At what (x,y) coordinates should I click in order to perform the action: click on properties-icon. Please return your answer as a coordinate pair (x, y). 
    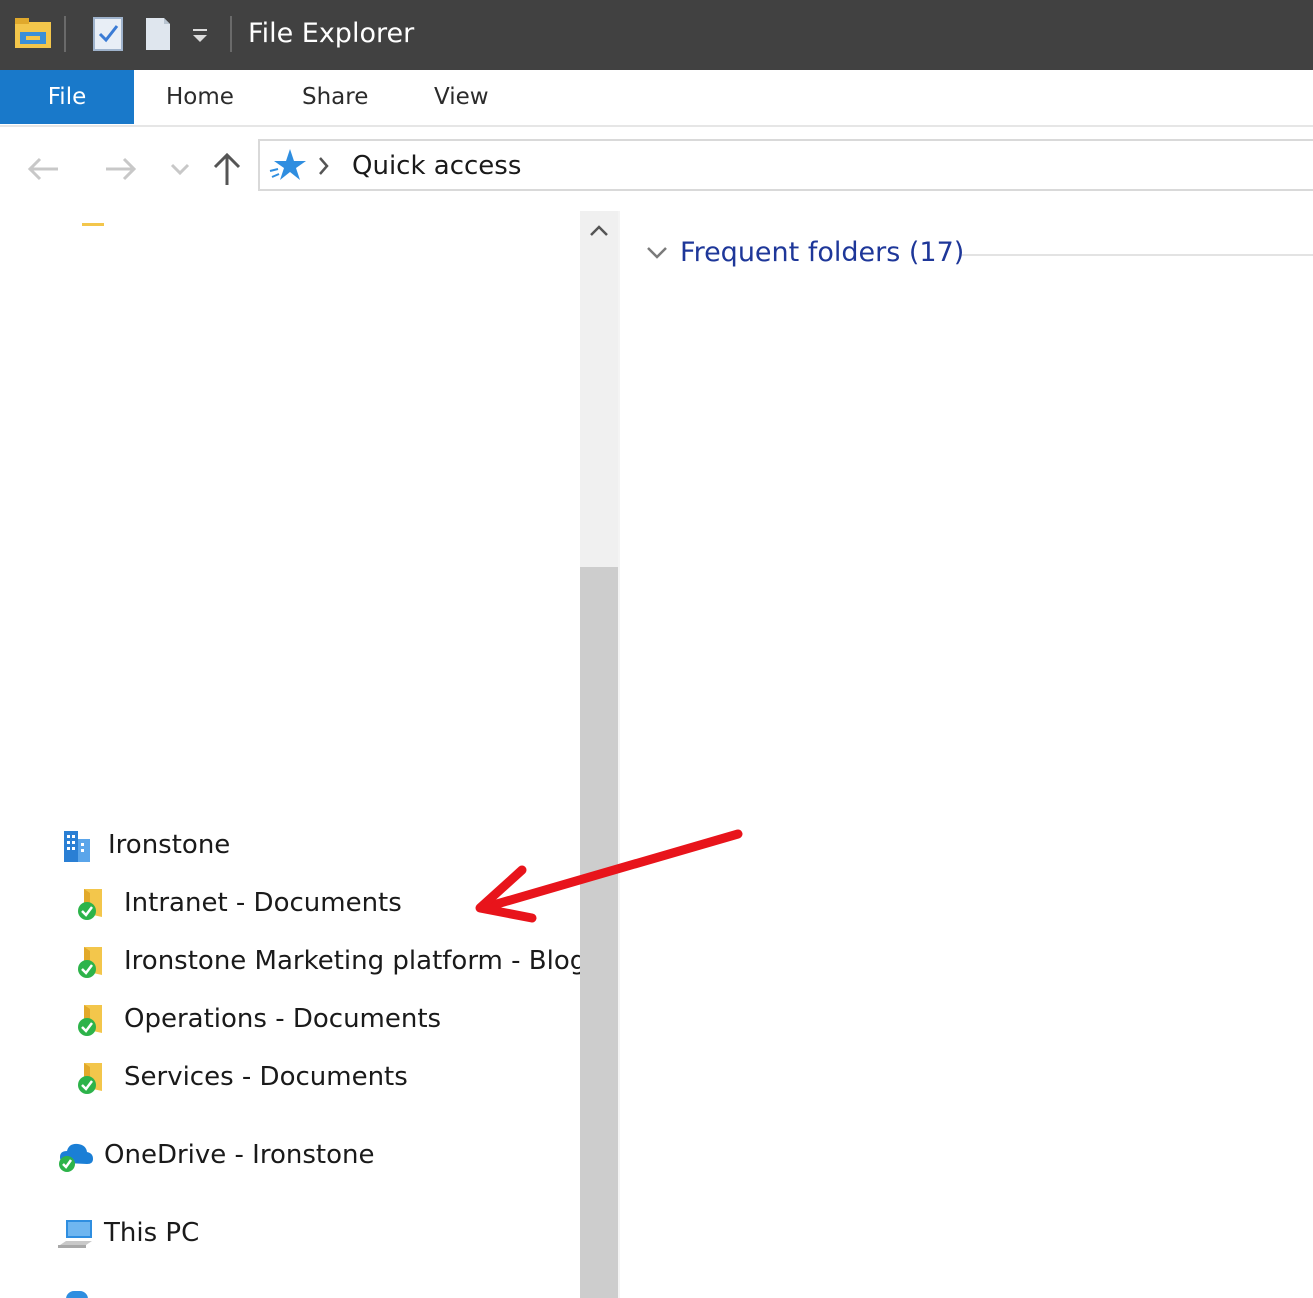
    Looking at the image, I should click on (108, 34).